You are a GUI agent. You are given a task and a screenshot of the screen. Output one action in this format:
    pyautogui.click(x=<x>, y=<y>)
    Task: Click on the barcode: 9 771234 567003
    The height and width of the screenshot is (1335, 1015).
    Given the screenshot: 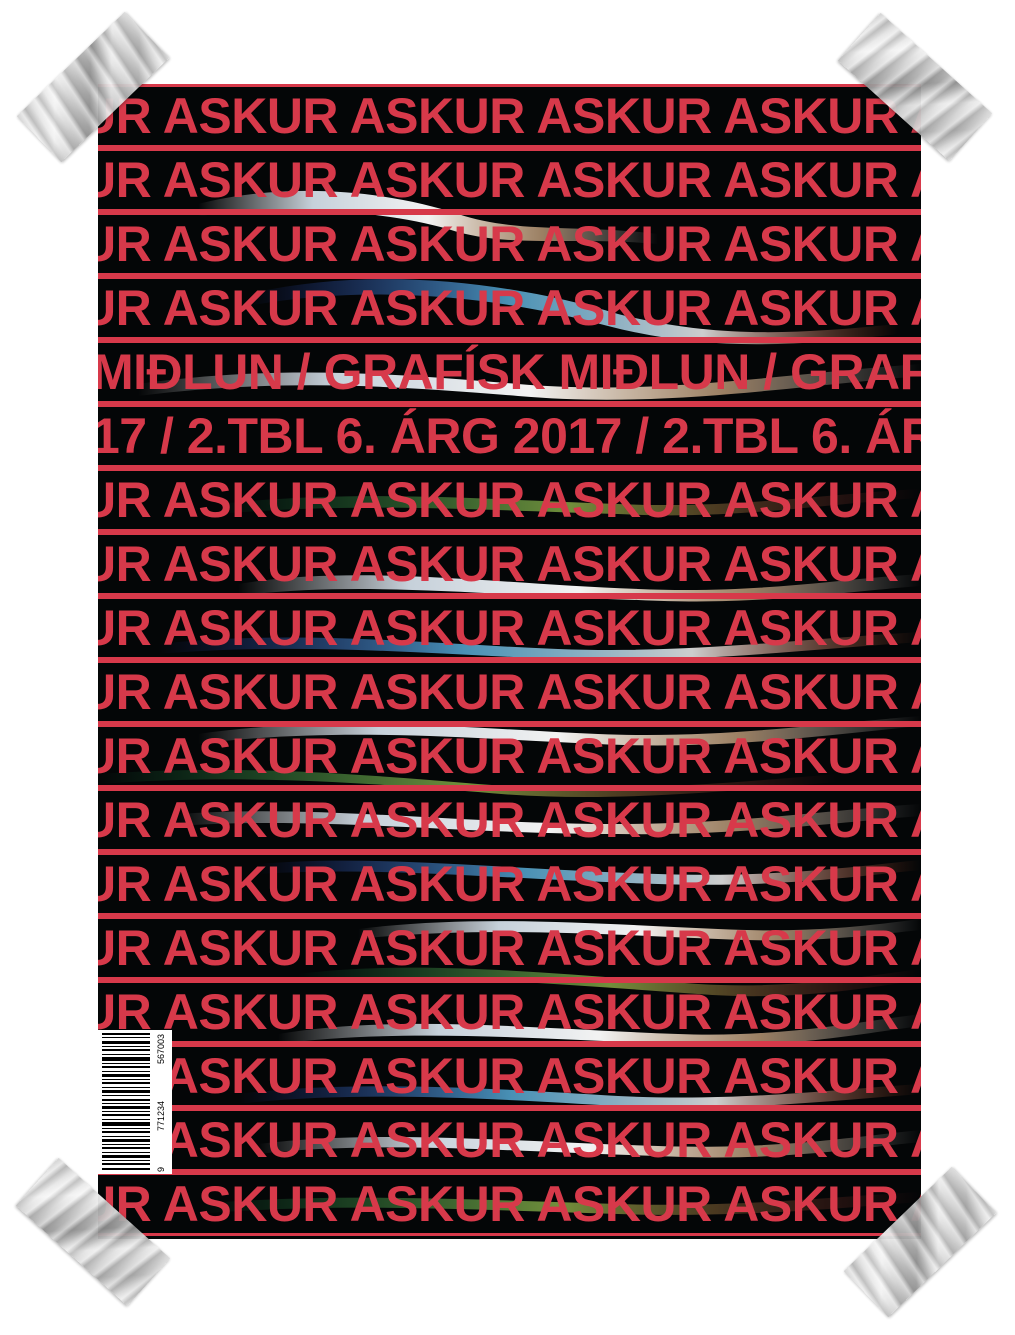 What is the action you would take?
    pyautogui.click(x=135, y=1102)
    